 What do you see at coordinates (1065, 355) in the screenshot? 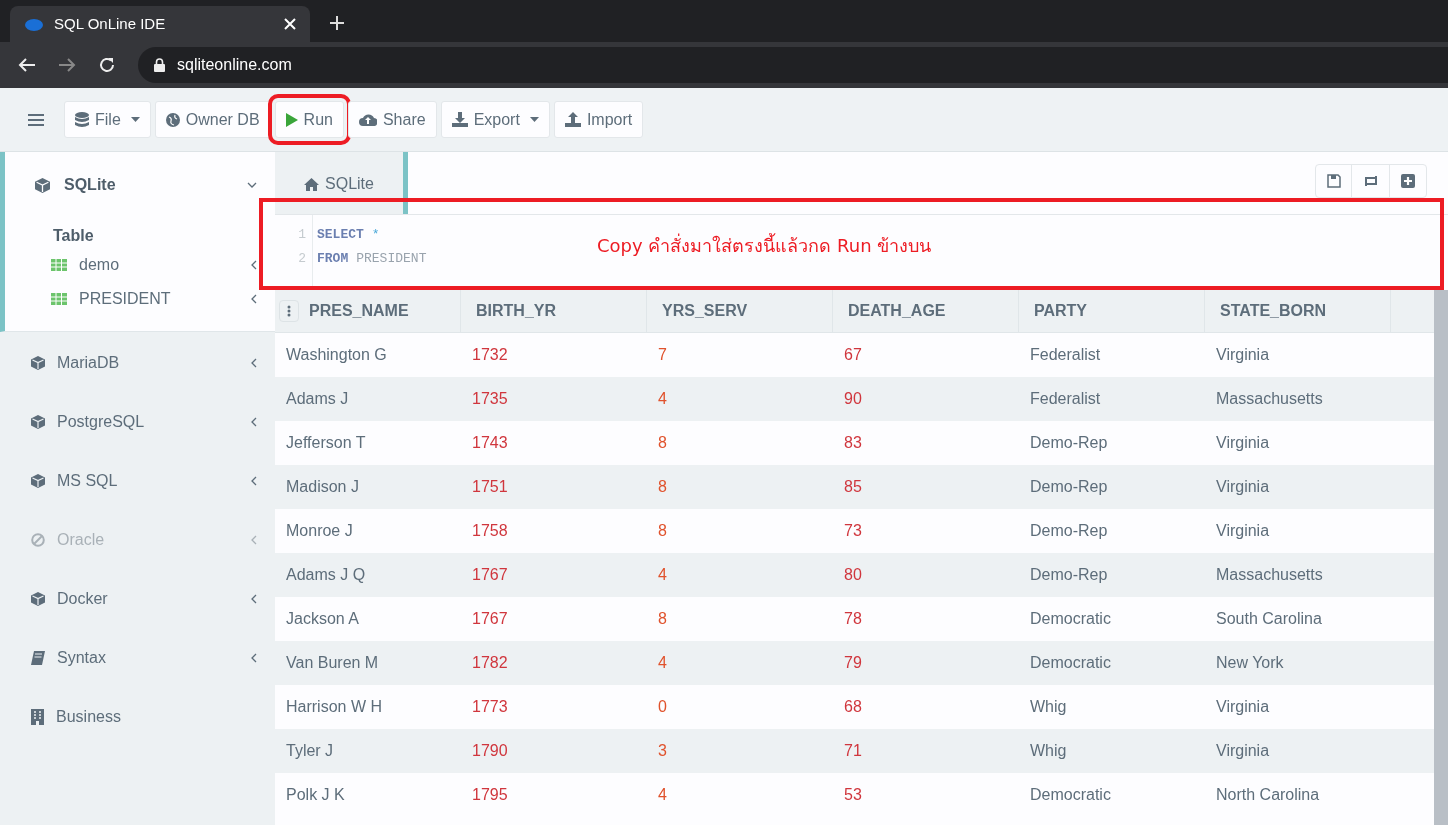
I see `table-cell-text: Federalist` at bounding box center [1065, 355].